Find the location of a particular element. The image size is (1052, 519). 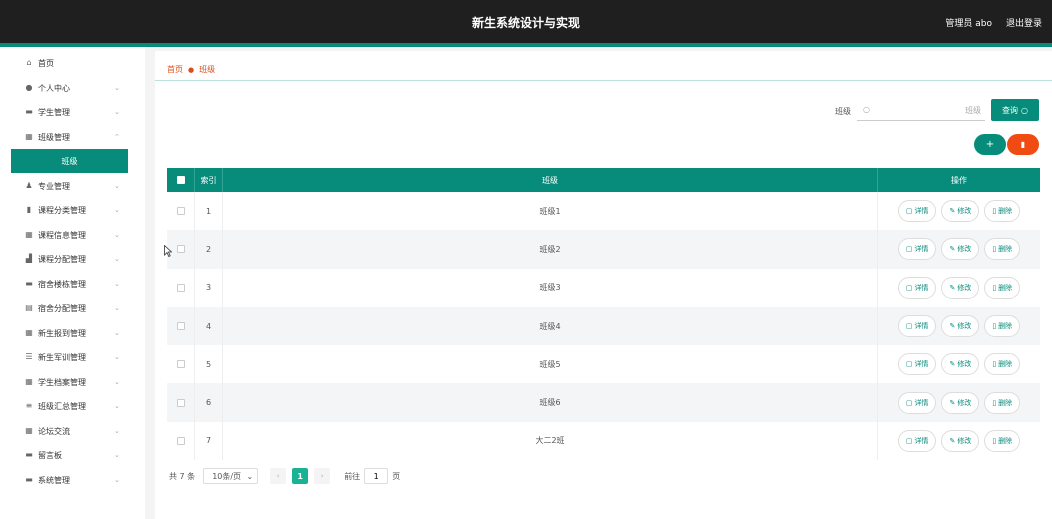

add-button: + is located at coordinates (990, 144).